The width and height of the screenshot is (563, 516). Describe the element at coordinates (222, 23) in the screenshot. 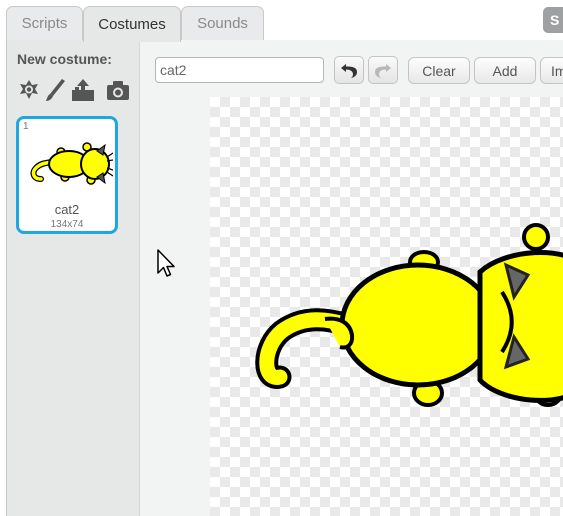

I see `tab-sounds: Sounds` at that location.